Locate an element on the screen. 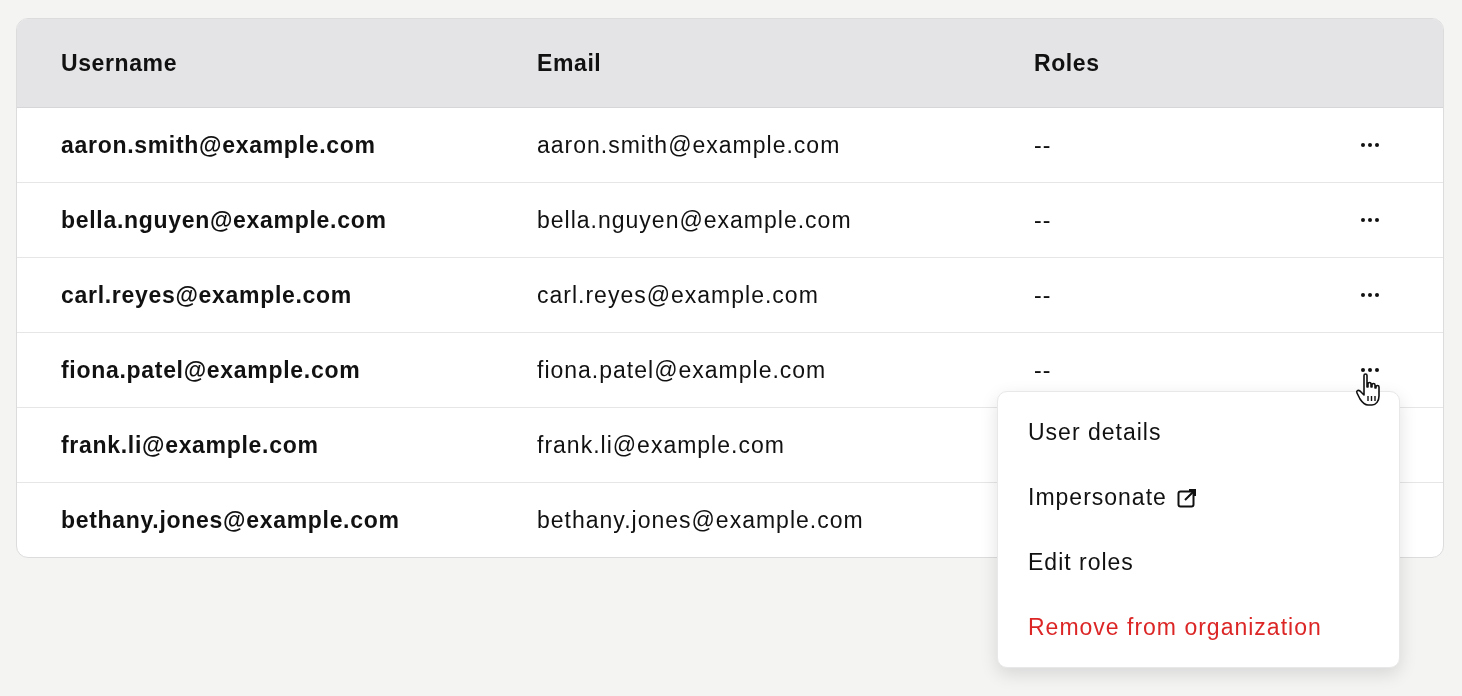 The width and height of the screenshot is (1462, 696). username-cell: bella.nguyen@example.com is located at coordinates (224, 220).